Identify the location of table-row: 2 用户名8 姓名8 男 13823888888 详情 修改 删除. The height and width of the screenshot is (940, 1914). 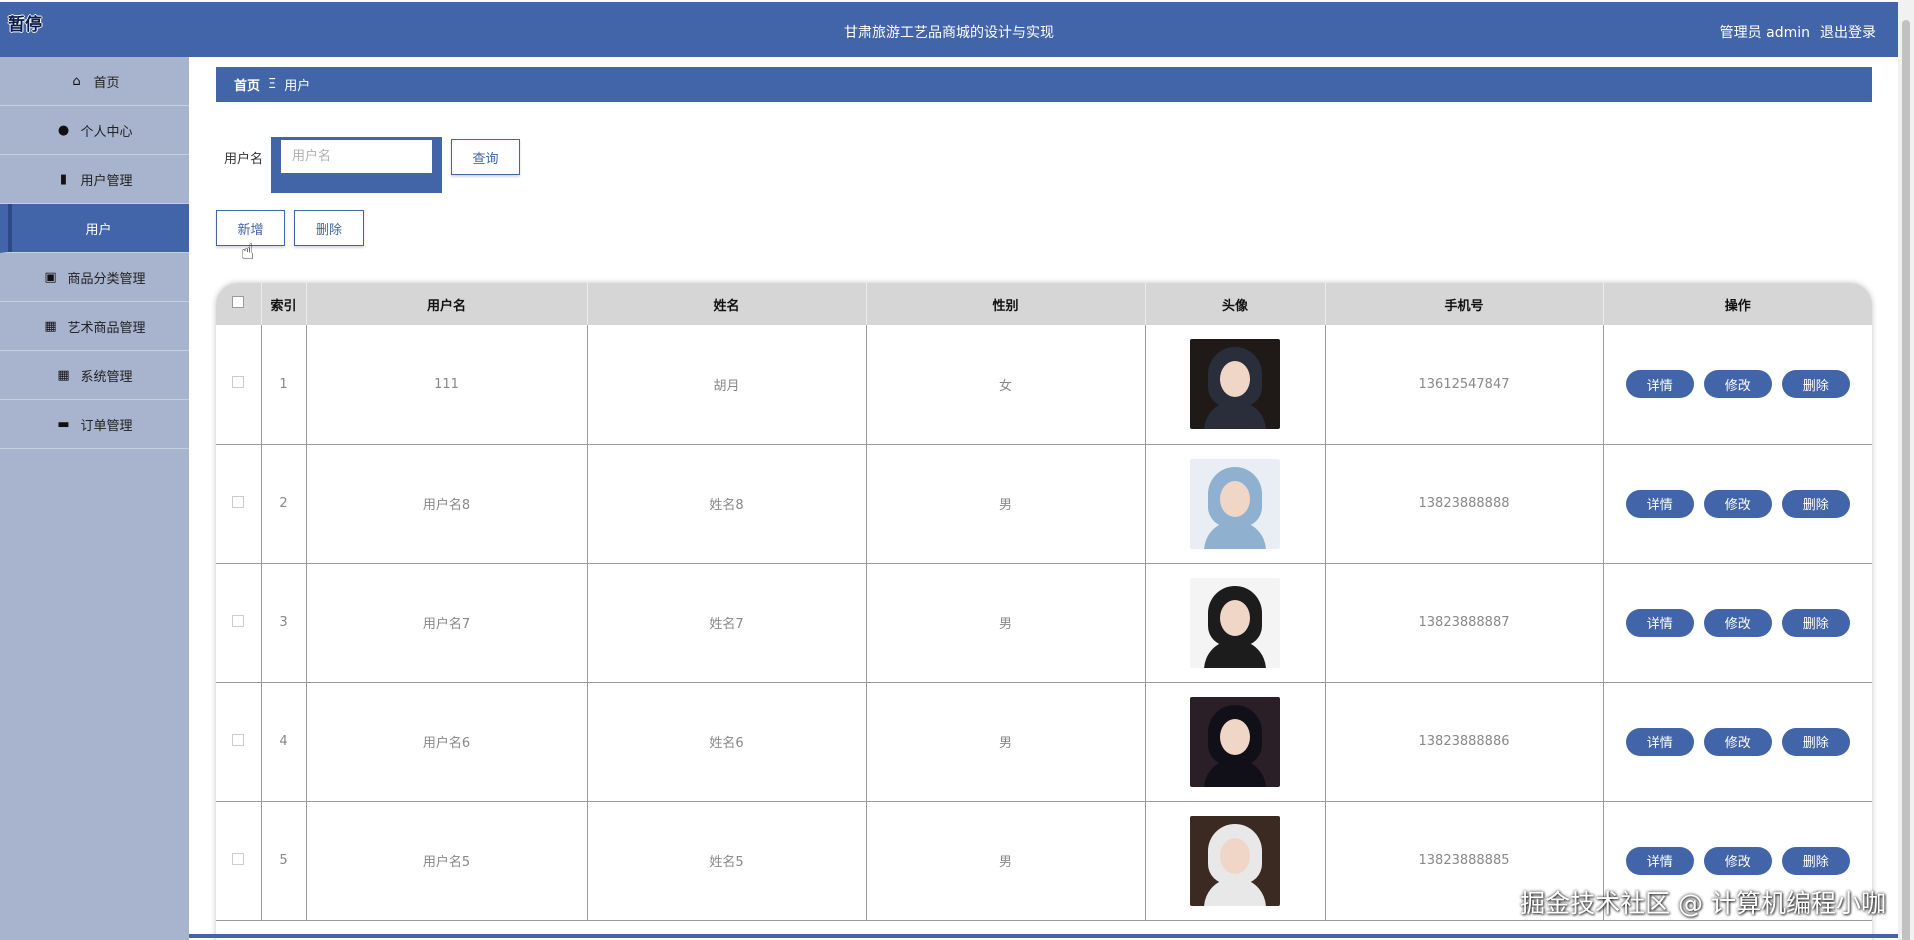
(1044, 504).